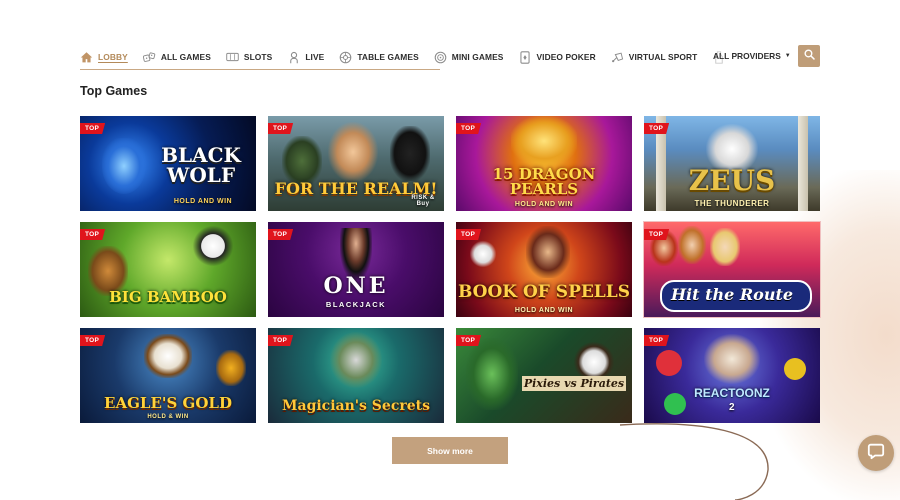 The image size is (900, 500). I want to click on nav-label: VIDEO POKER, so click(566, 57).